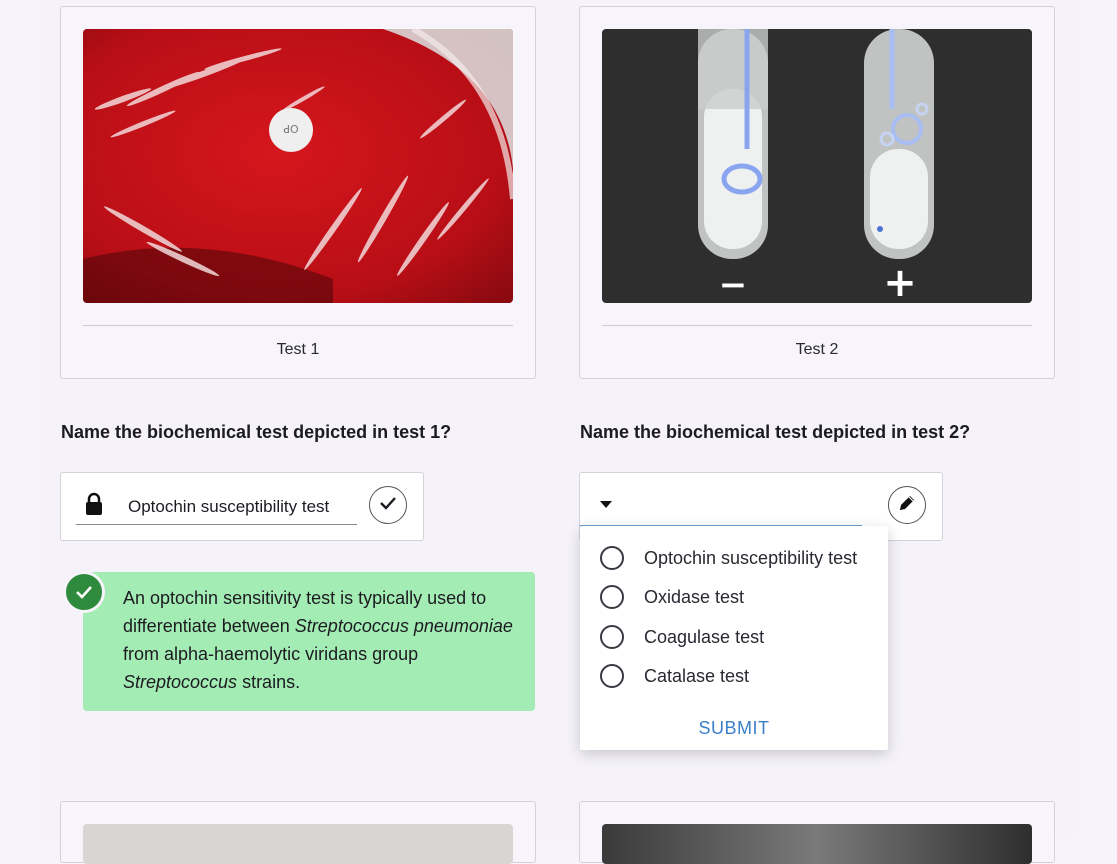  Describe the element at coordinates (298, 349) in the screenshot. I see `test1-caption: Test 1` at that location.